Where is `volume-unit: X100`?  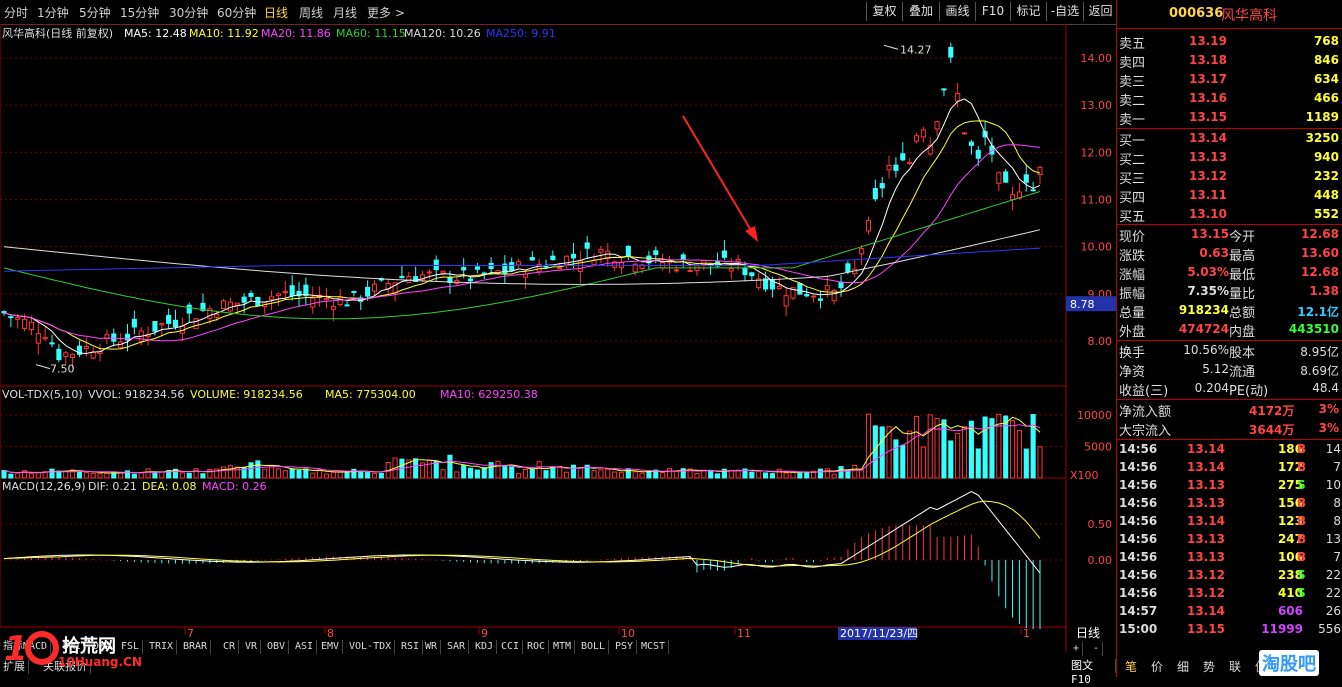 volume-unit: X100 is located at coordinates (1084, 475).